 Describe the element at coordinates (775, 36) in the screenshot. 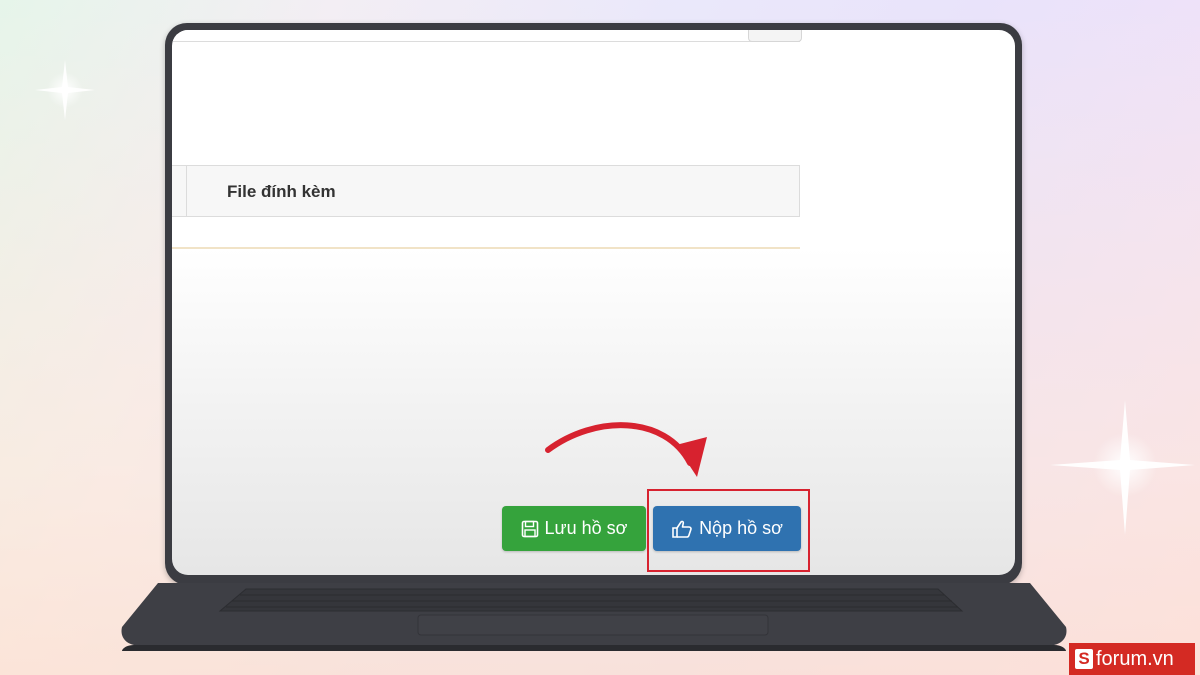

I see `form-scroll-box` at that location.